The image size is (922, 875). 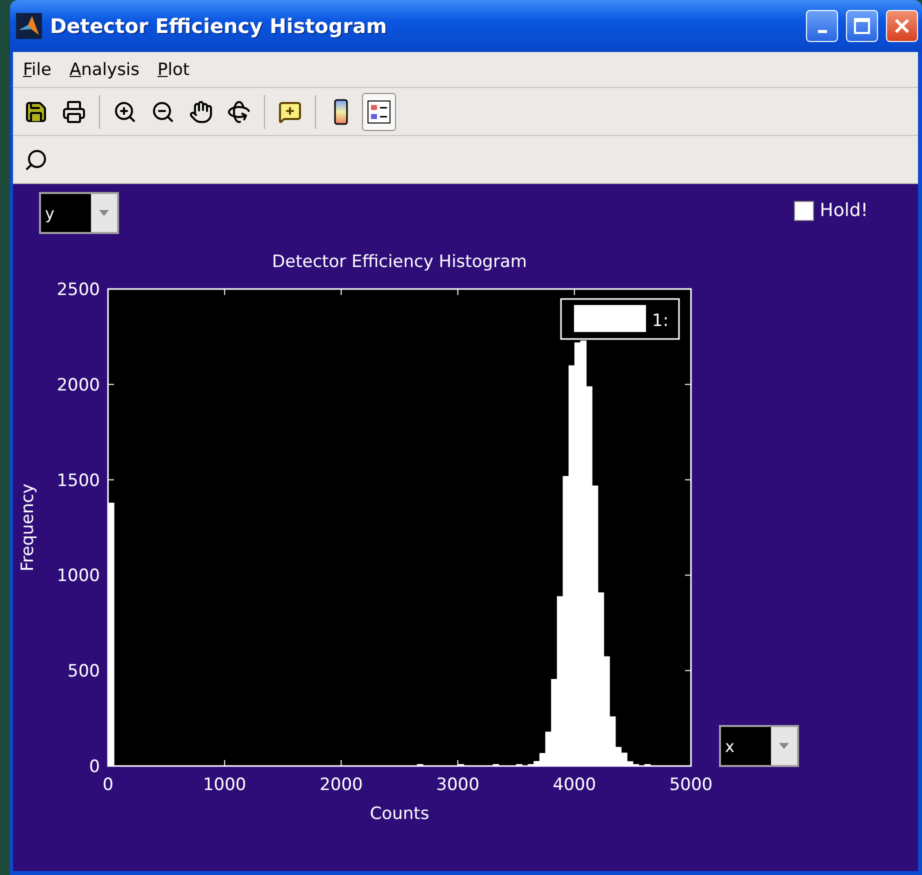 I want to click on y-tick-label: 2000, so click(x=78, y=385).